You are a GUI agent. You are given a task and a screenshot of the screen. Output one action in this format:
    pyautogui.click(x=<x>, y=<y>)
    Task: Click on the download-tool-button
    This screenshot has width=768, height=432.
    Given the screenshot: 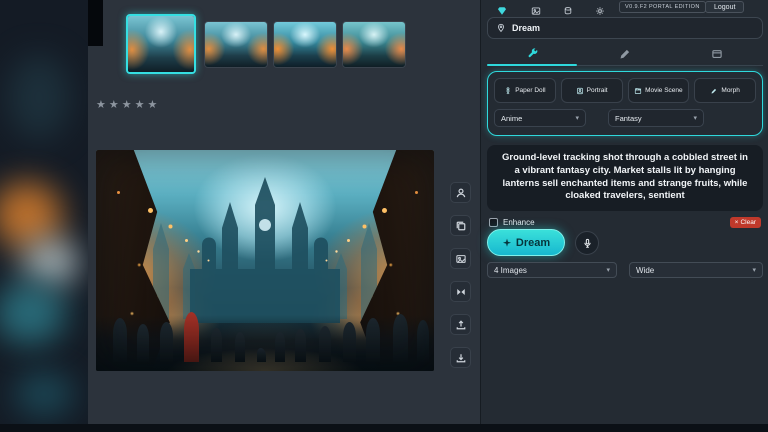 What is the action you would take?
    pyautogui.click(x=460, y=357)
    